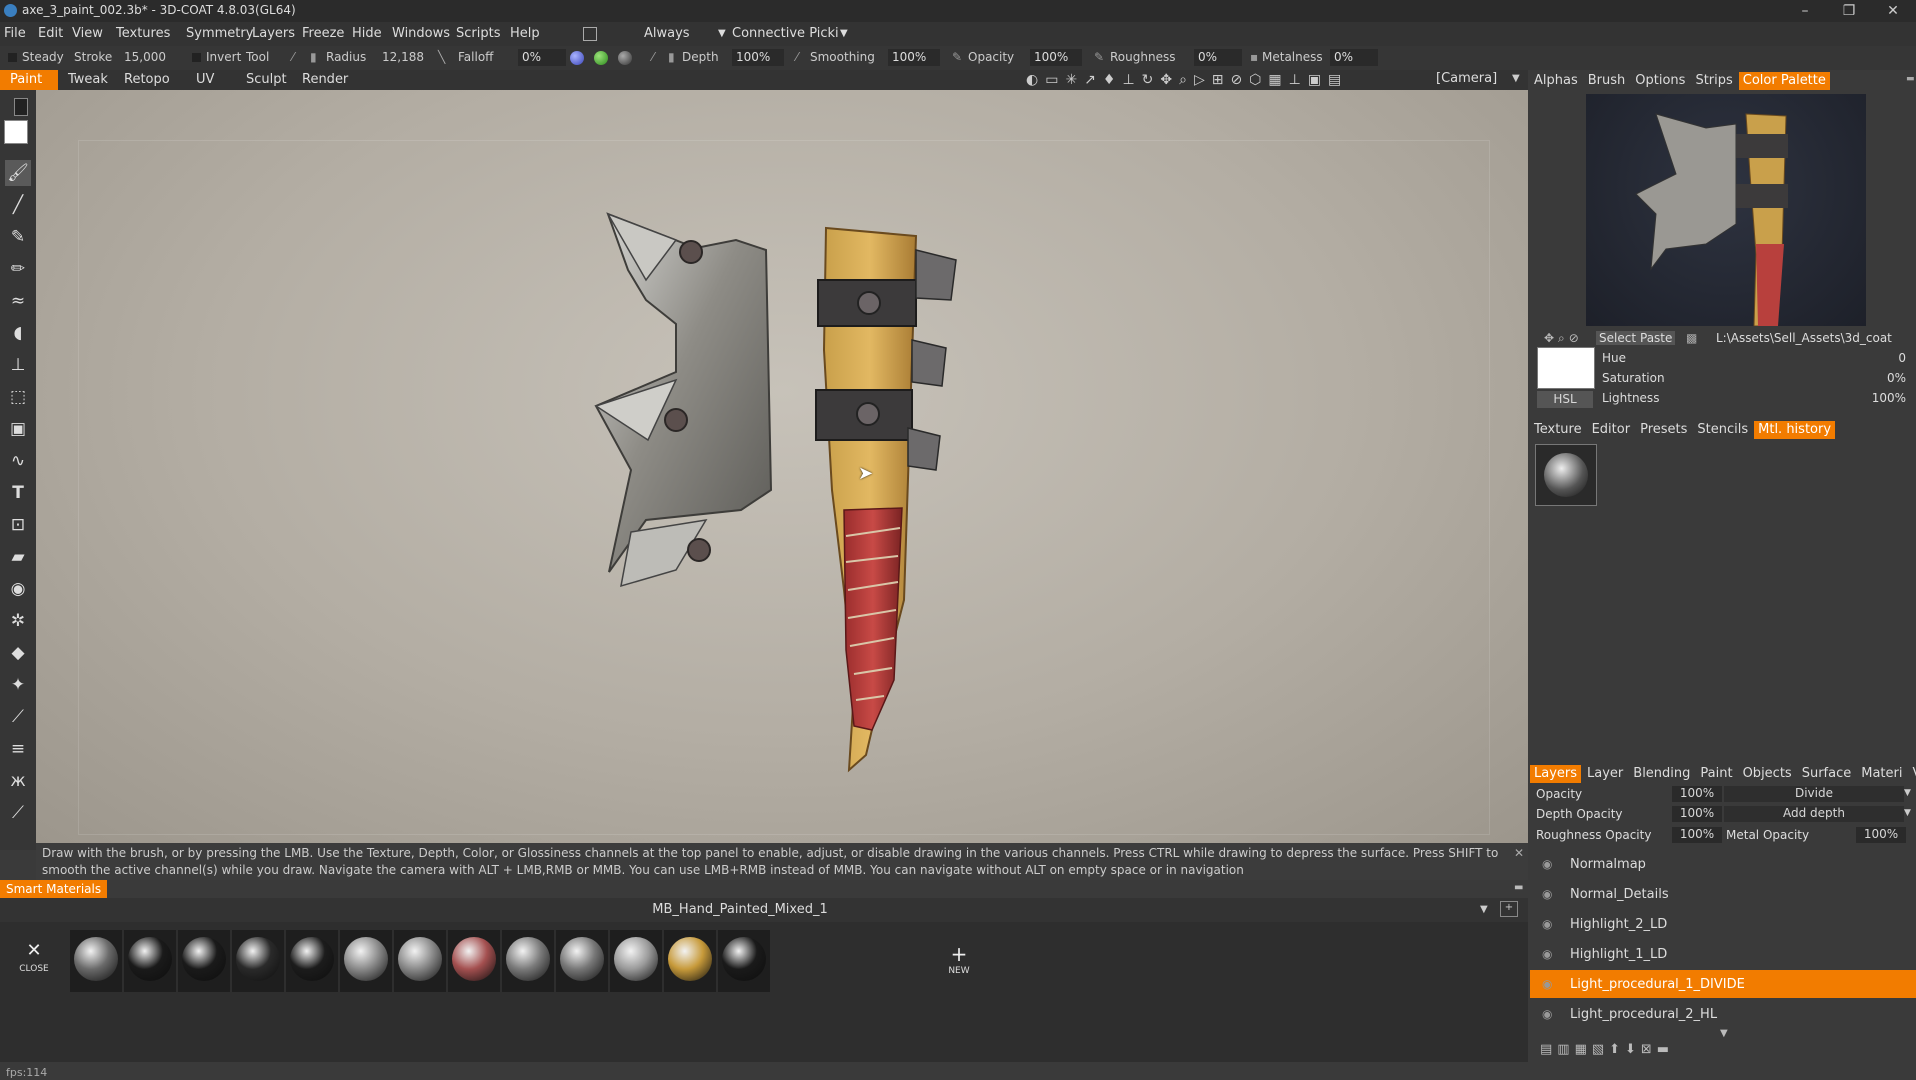 The image size is (1916, 1080). I want to click on picture-tool-icon: ⊡, so click(18, 525).